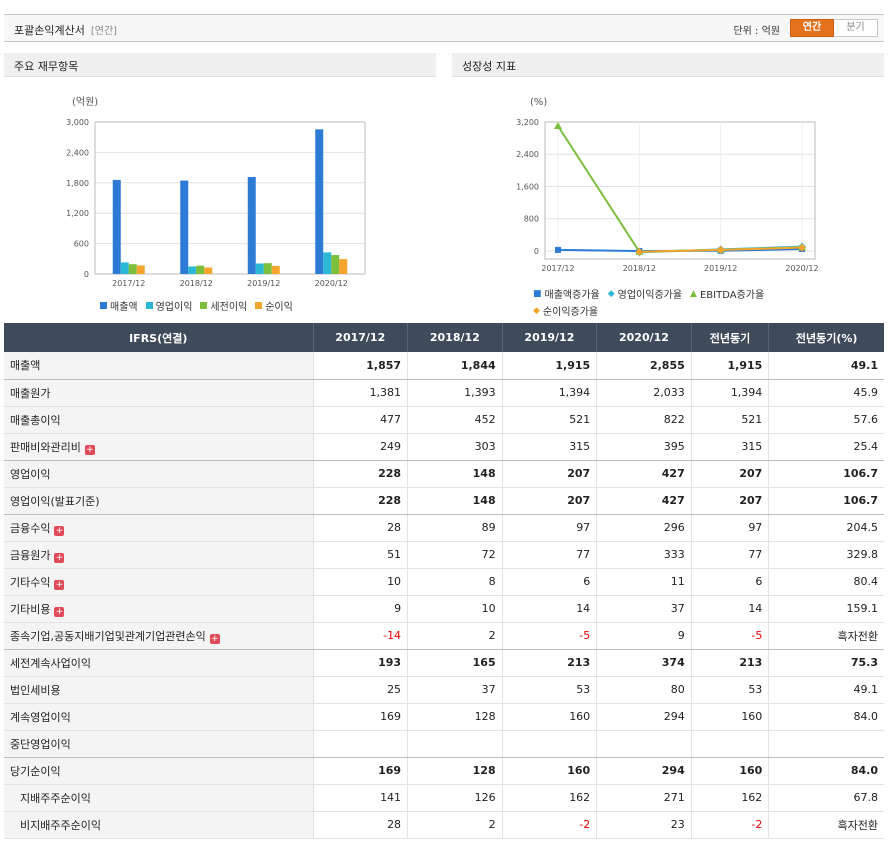 The image size is (892, 853). Describe the element at coordinates (158, 744) in the screenshot. I see `row-label: 중단영업이익` at that location.